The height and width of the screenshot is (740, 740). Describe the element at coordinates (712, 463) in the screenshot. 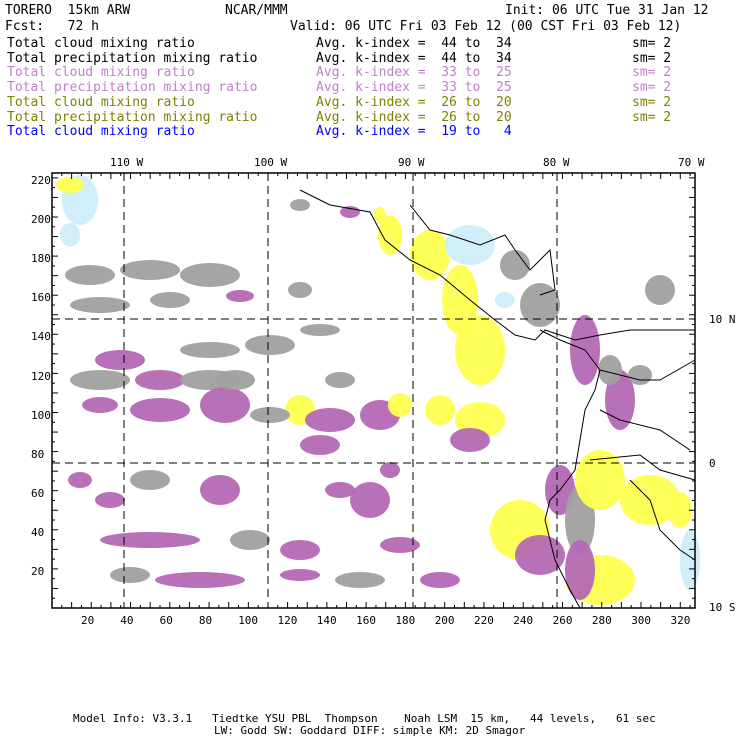

I see `latitude-label: 0` at that location.